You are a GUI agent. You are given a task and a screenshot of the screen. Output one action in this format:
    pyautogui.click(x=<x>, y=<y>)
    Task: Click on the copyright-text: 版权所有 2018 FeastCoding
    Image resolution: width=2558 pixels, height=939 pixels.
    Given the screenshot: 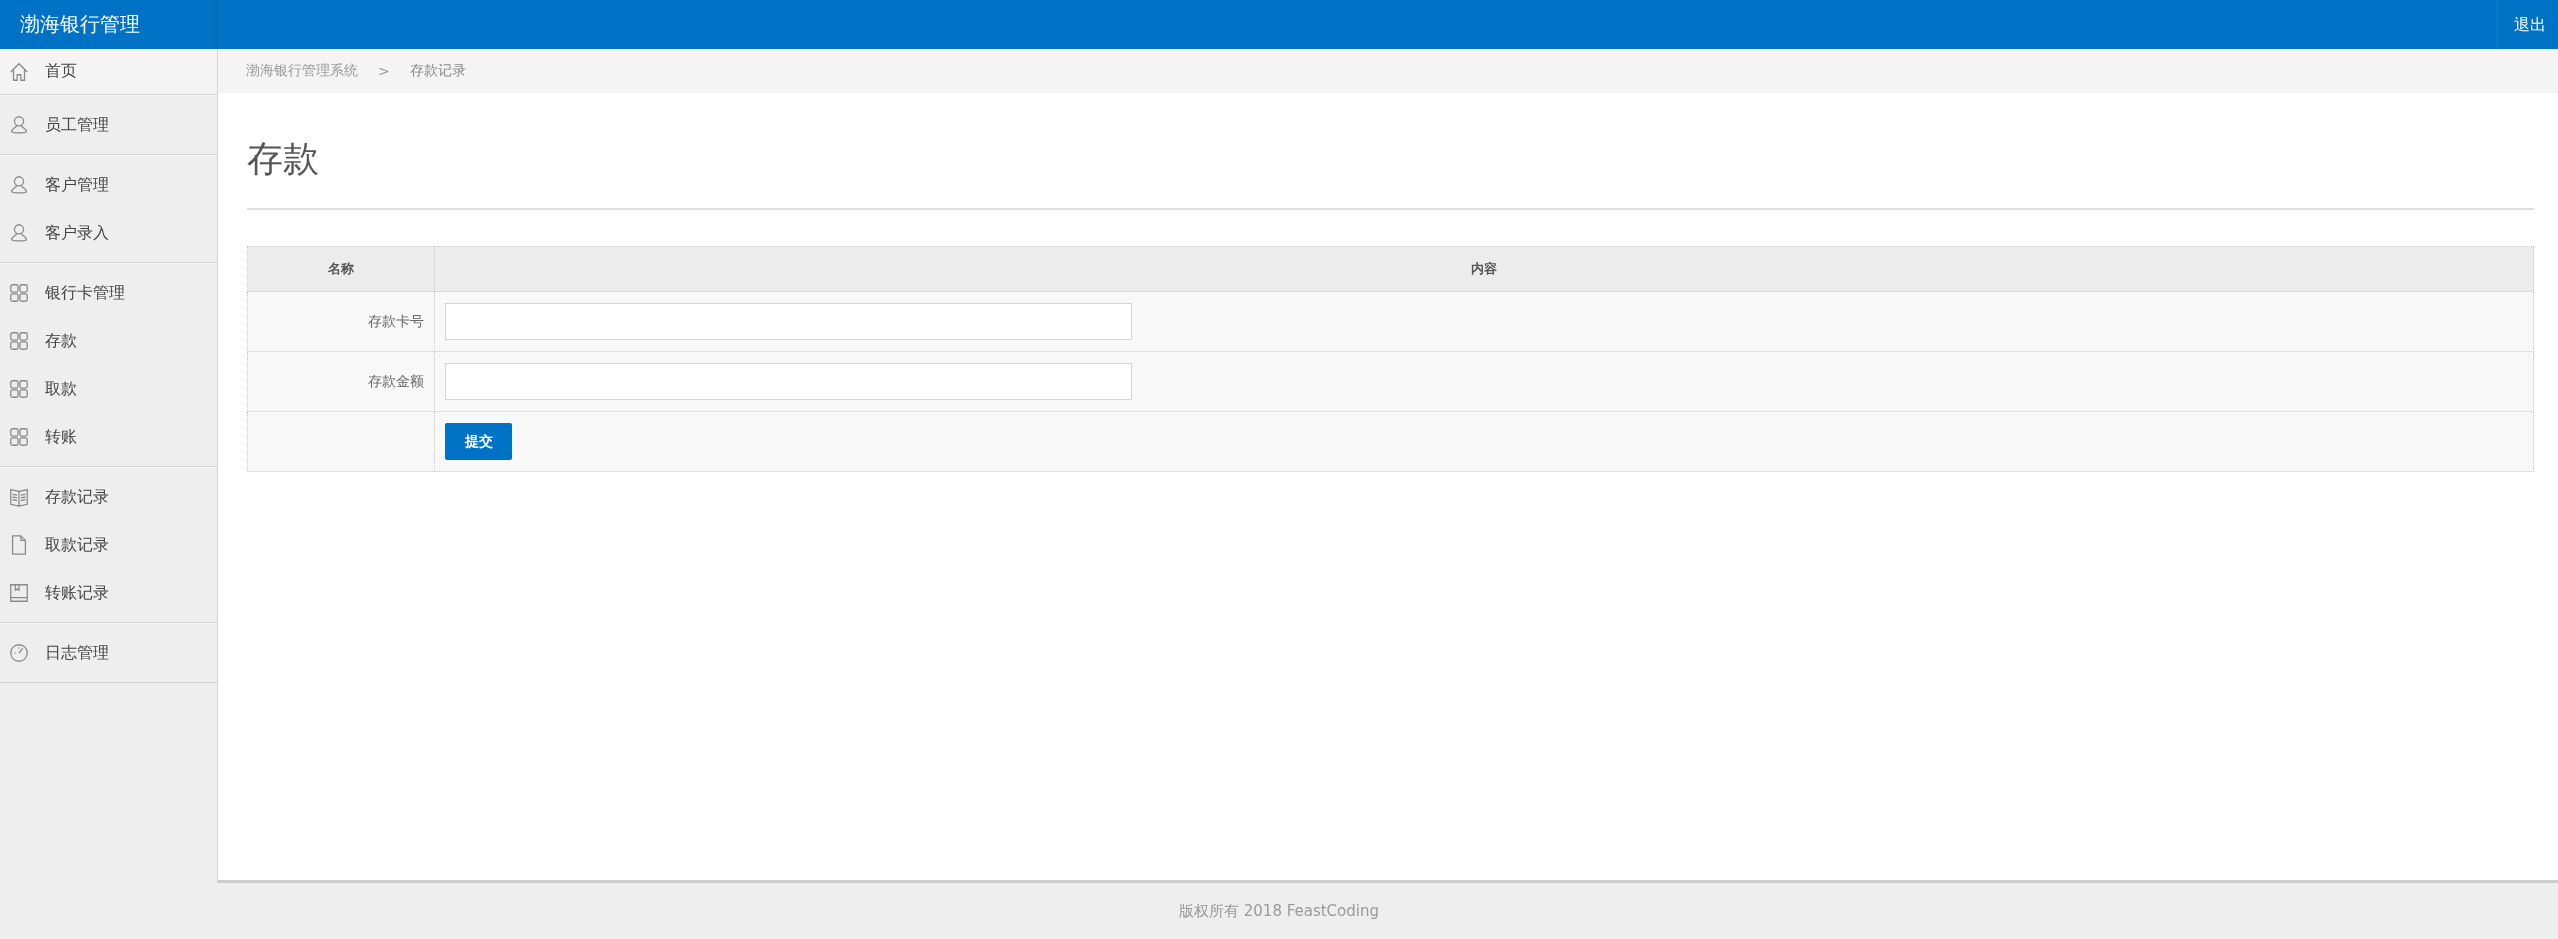 What is the action you would take?
    pyautogui.click(x=1279, y=911)
    